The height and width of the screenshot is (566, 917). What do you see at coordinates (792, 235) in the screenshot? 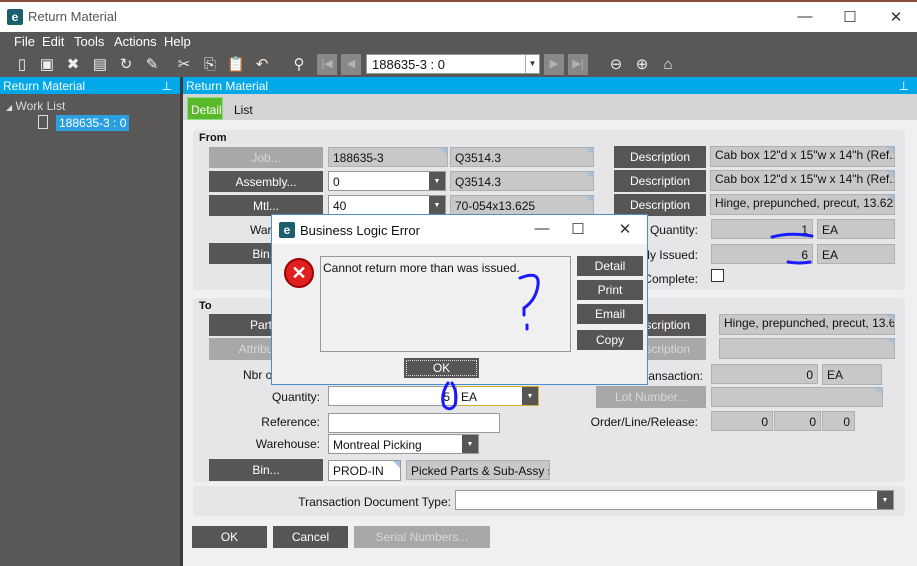
I see `underline-quantity-annotation` at bounding box center [792, 235].